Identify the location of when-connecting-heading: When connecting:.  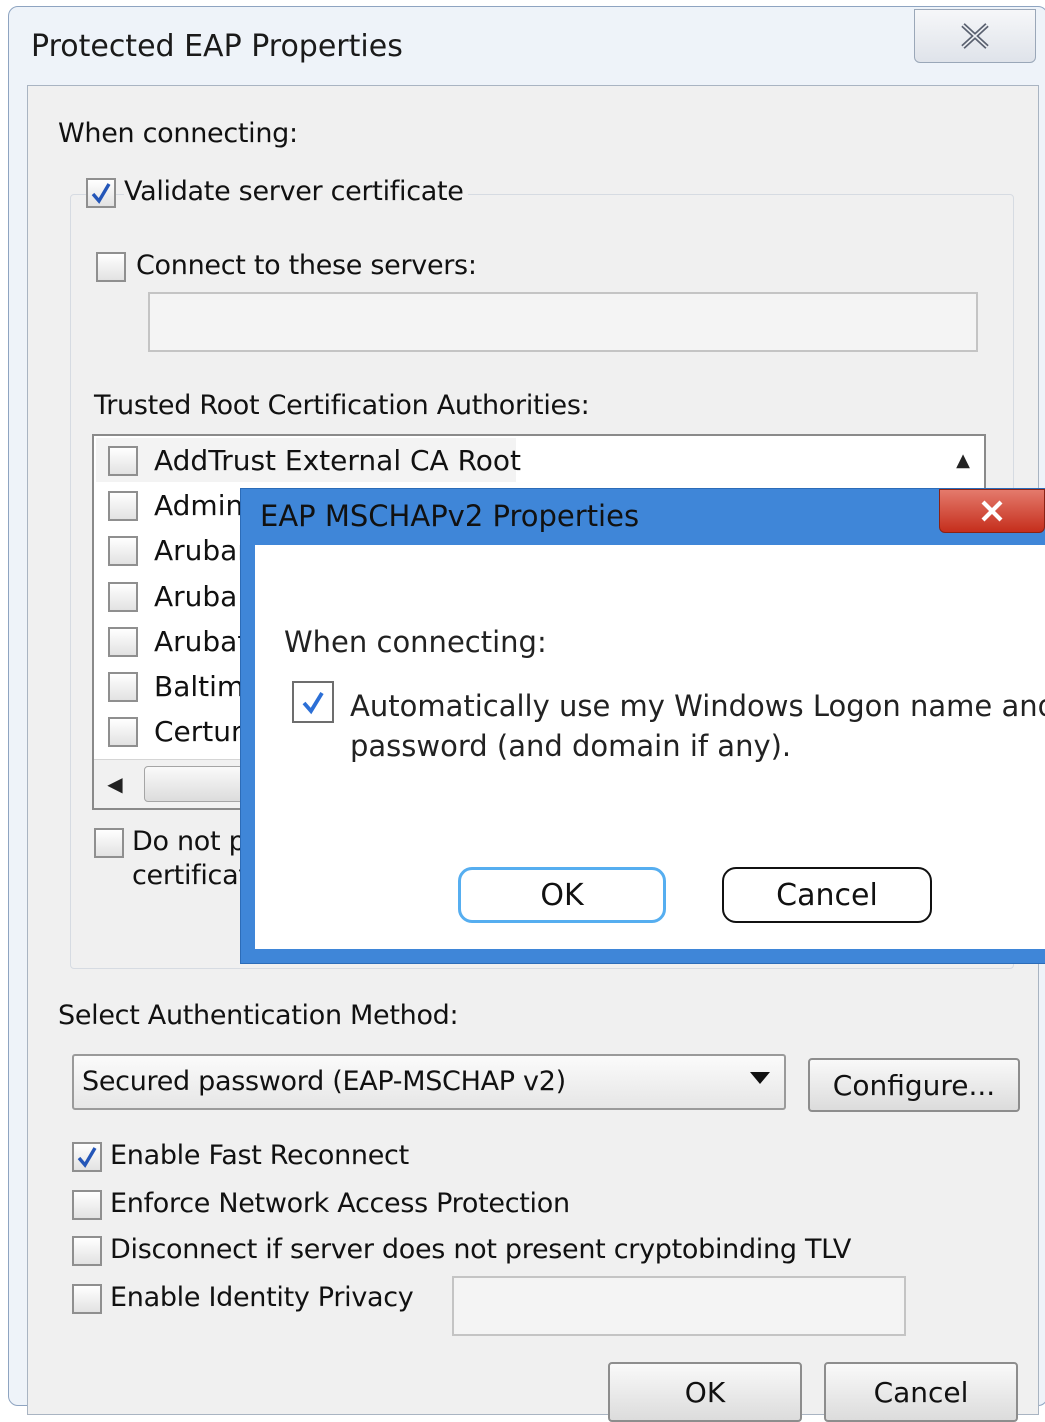
(178, 133).